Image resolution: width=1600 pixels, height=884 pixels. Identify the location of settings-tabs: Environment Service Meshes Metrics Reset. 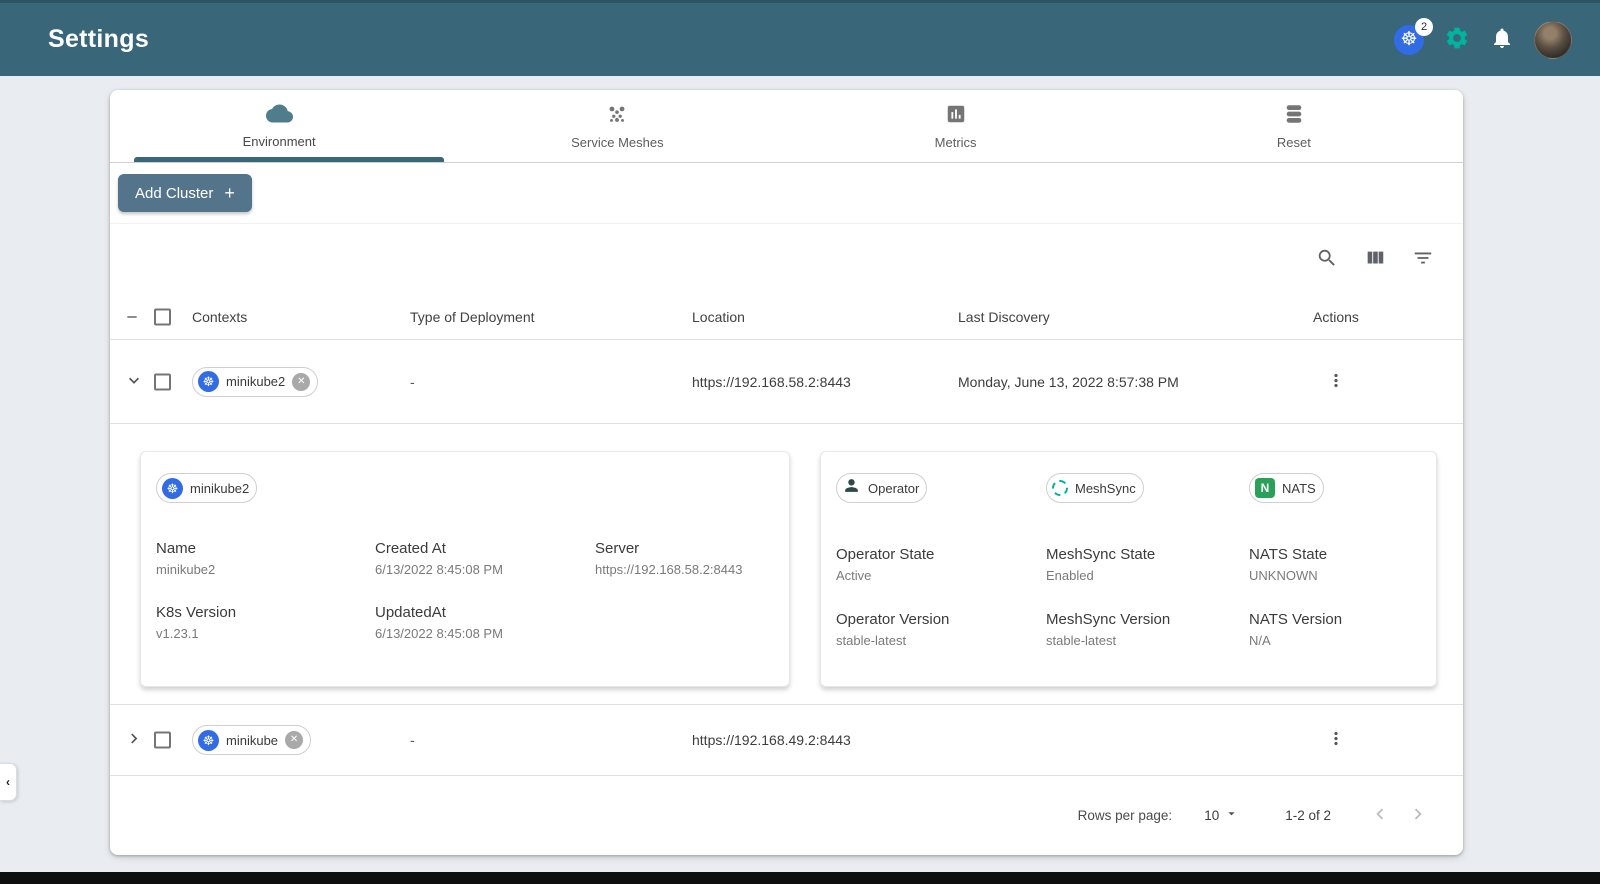
(786, 126).